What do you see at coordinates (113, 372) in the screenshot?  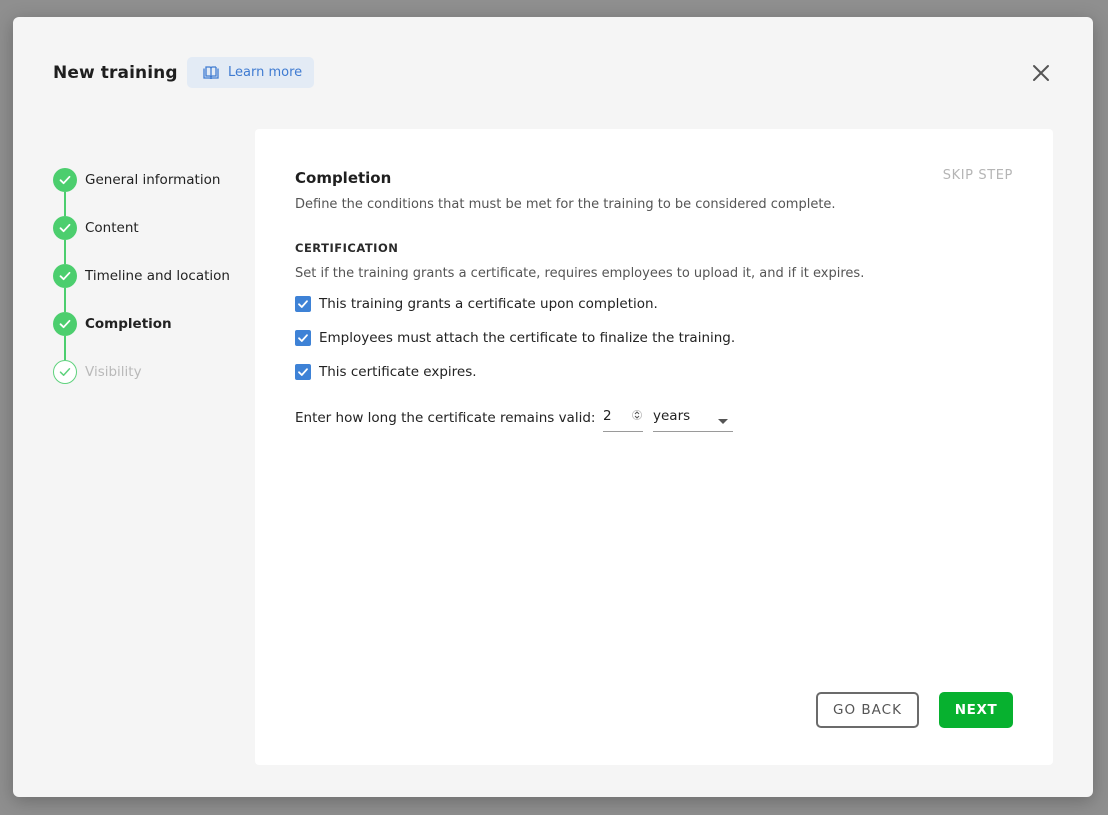 I see `step-label: Visibility` at bounding box center [113, 372].